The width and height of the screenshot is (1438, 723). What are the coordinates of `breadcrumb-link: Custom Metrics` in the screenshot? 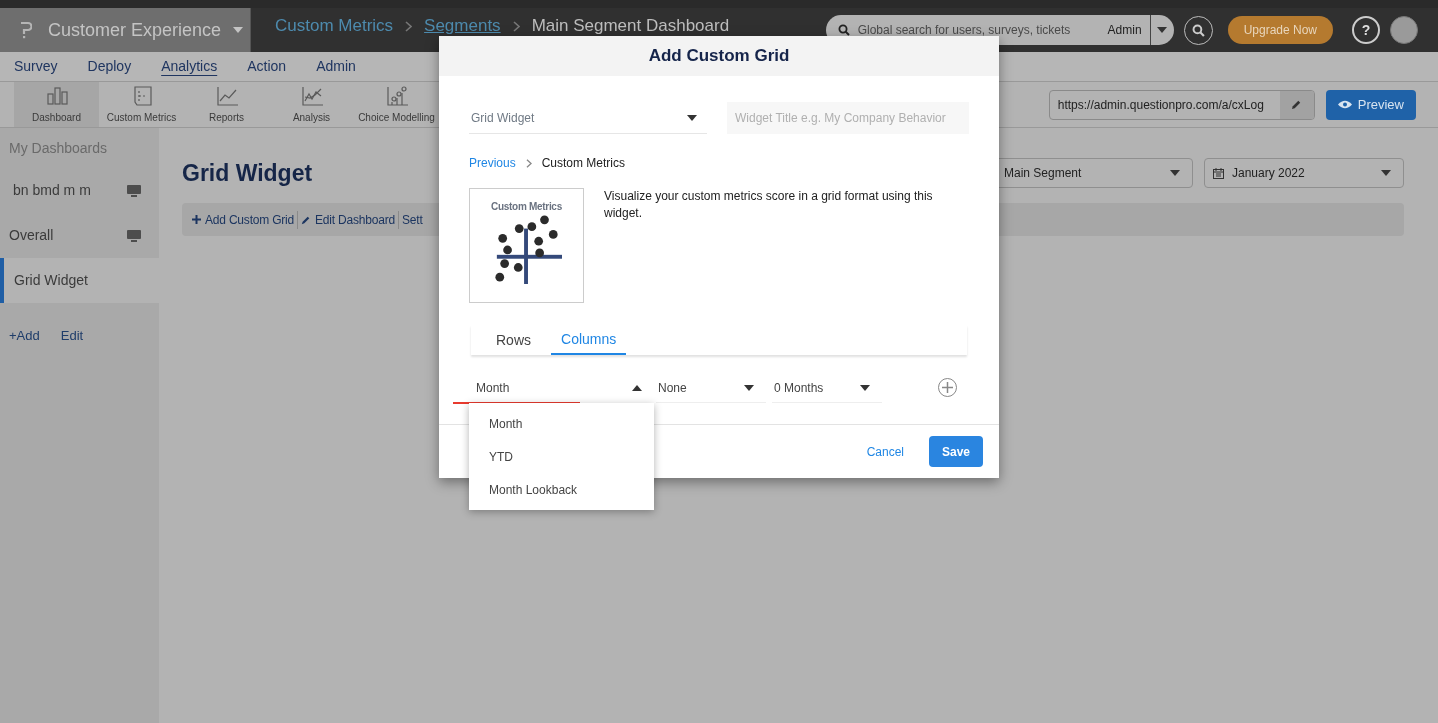 It's located at (334, 26).